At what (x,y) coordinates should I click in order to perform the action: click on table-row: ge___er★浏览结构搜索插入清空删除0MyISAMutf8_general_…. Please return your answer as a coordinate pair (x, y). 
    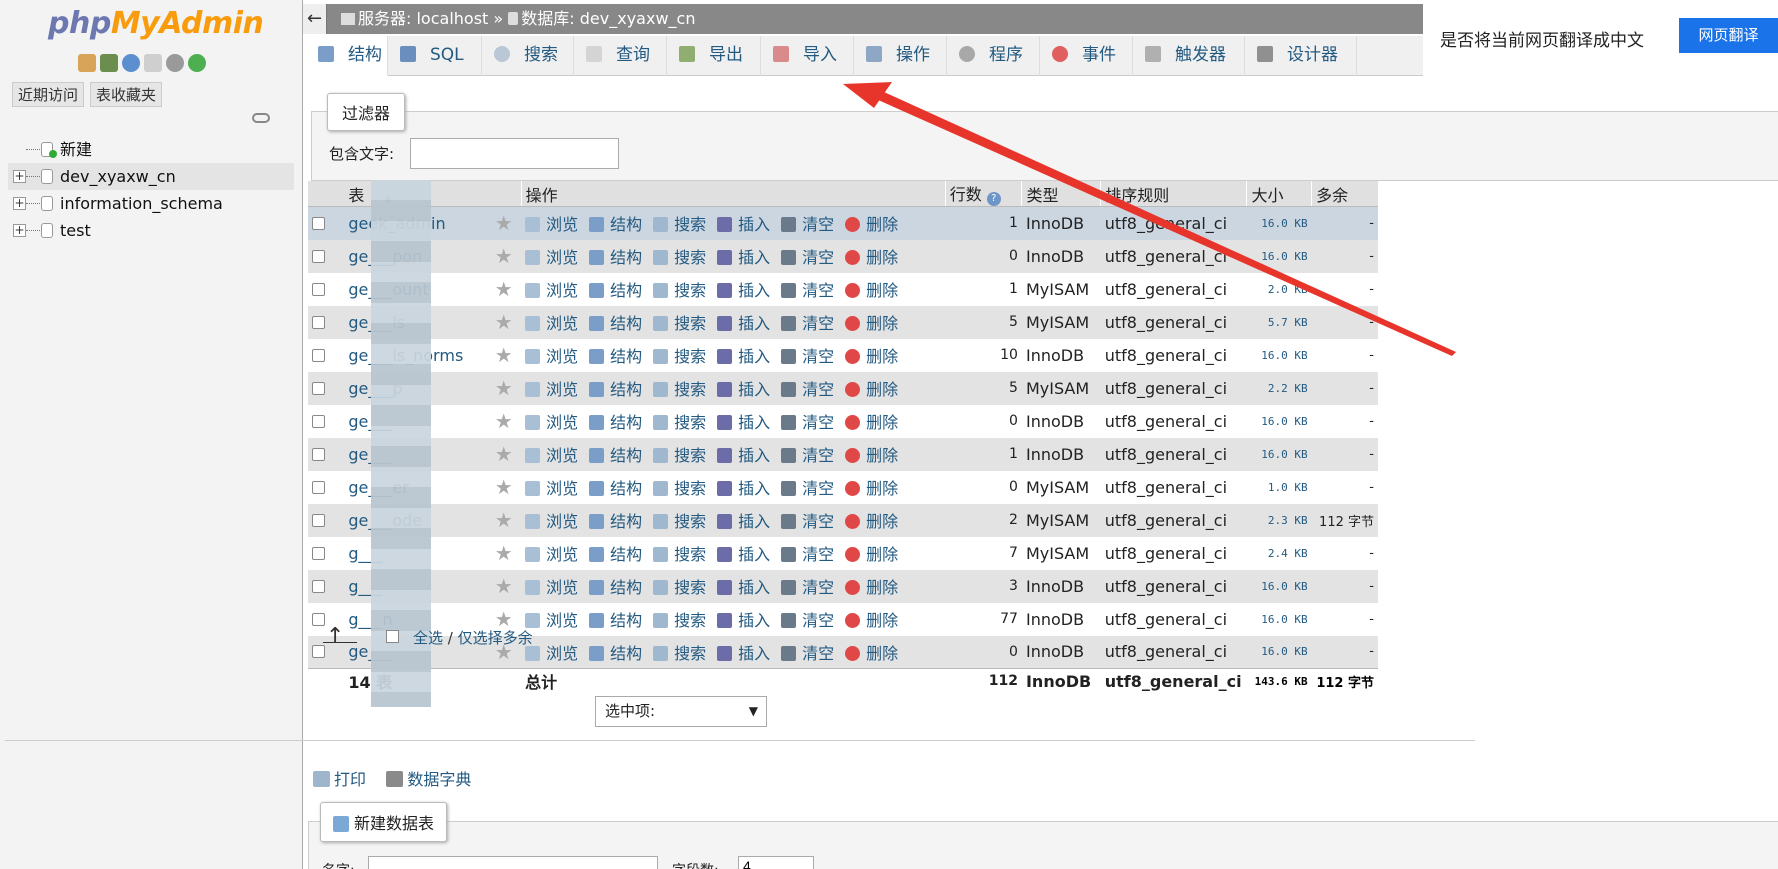
    Looking at the image, I should click on (843, 487).